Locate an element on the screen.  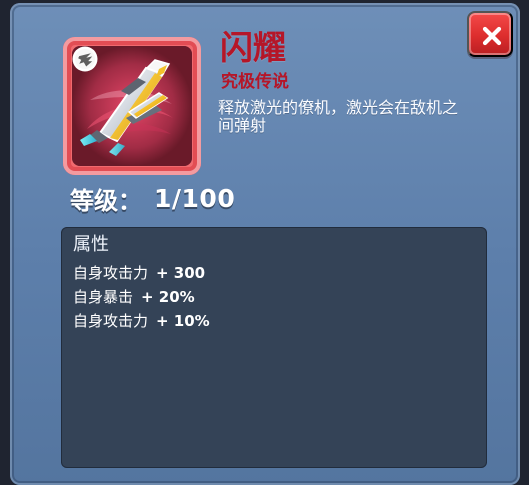
attributes-title: 属性 is located at coordinates (91, 244).